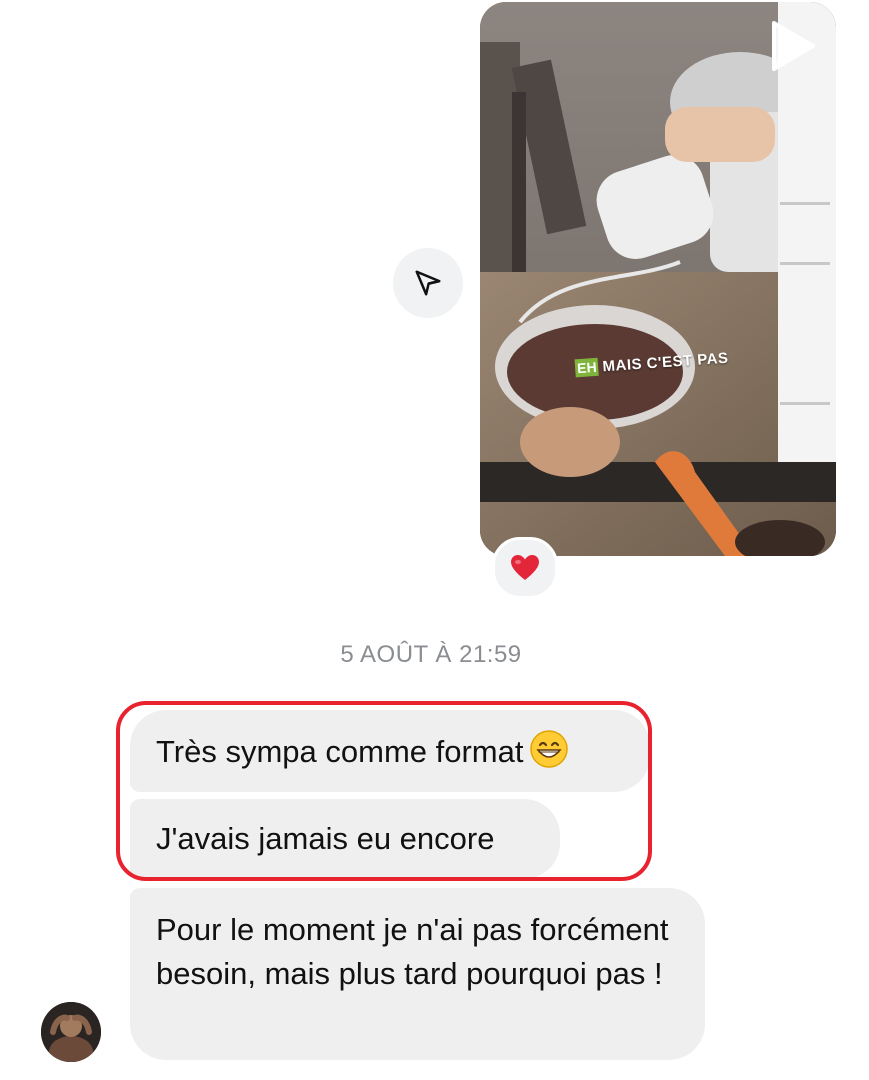  Describe the element at coordinates (384, 791) in the screenshot. I see `highlight-outline` at that location.